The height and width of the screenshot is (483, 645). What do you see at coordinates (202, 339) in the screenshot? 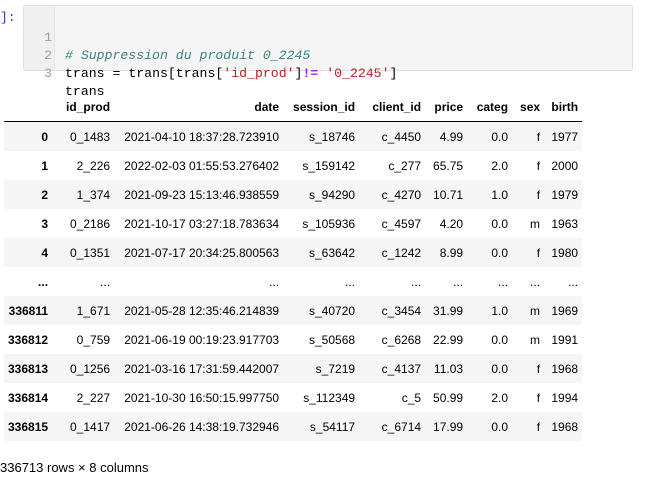
I see `cell-date: 2021-06-19 00:19:23.917703` at bounding box center [202, 339].